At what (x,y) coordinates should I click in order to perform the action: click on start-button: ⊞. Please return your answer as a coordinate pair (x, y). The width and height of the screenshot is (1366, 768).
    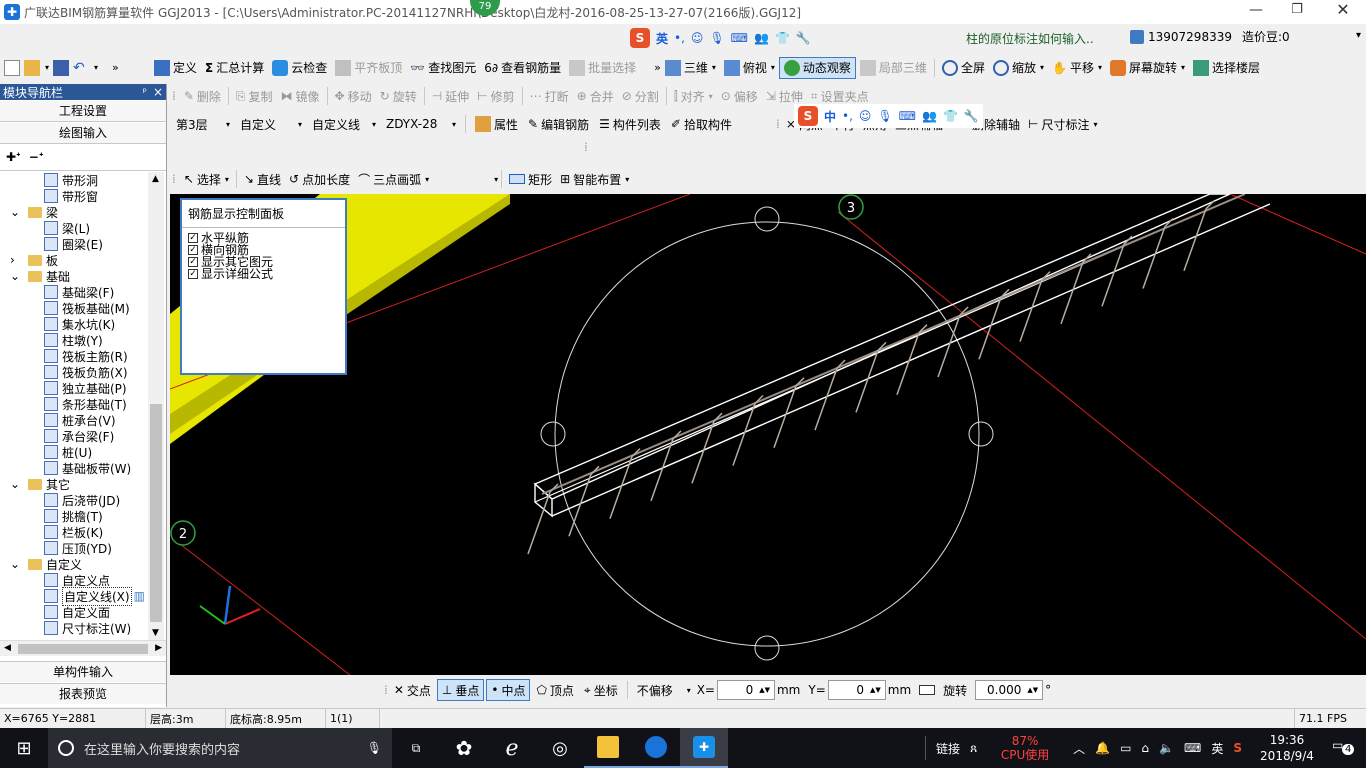
    Looking at the image, I should click on (24, 748).